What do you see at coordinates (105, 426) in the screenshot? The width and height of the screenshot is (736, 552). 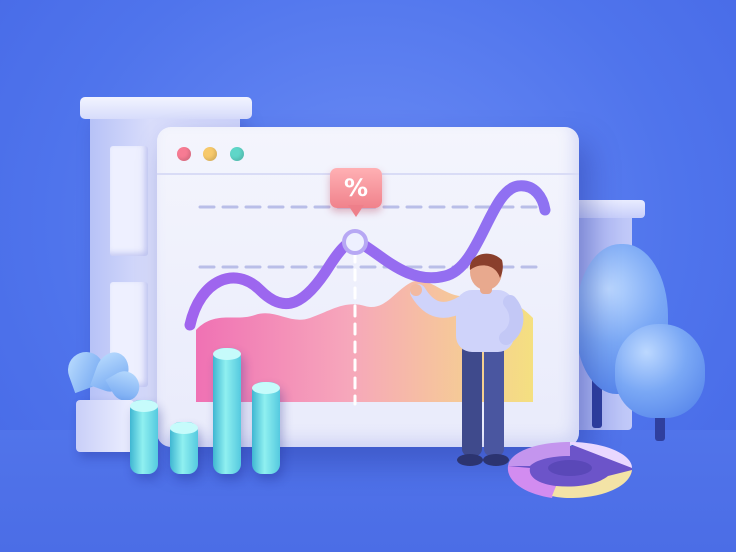 I see `plant-icon` at bounding box center [105, 426].